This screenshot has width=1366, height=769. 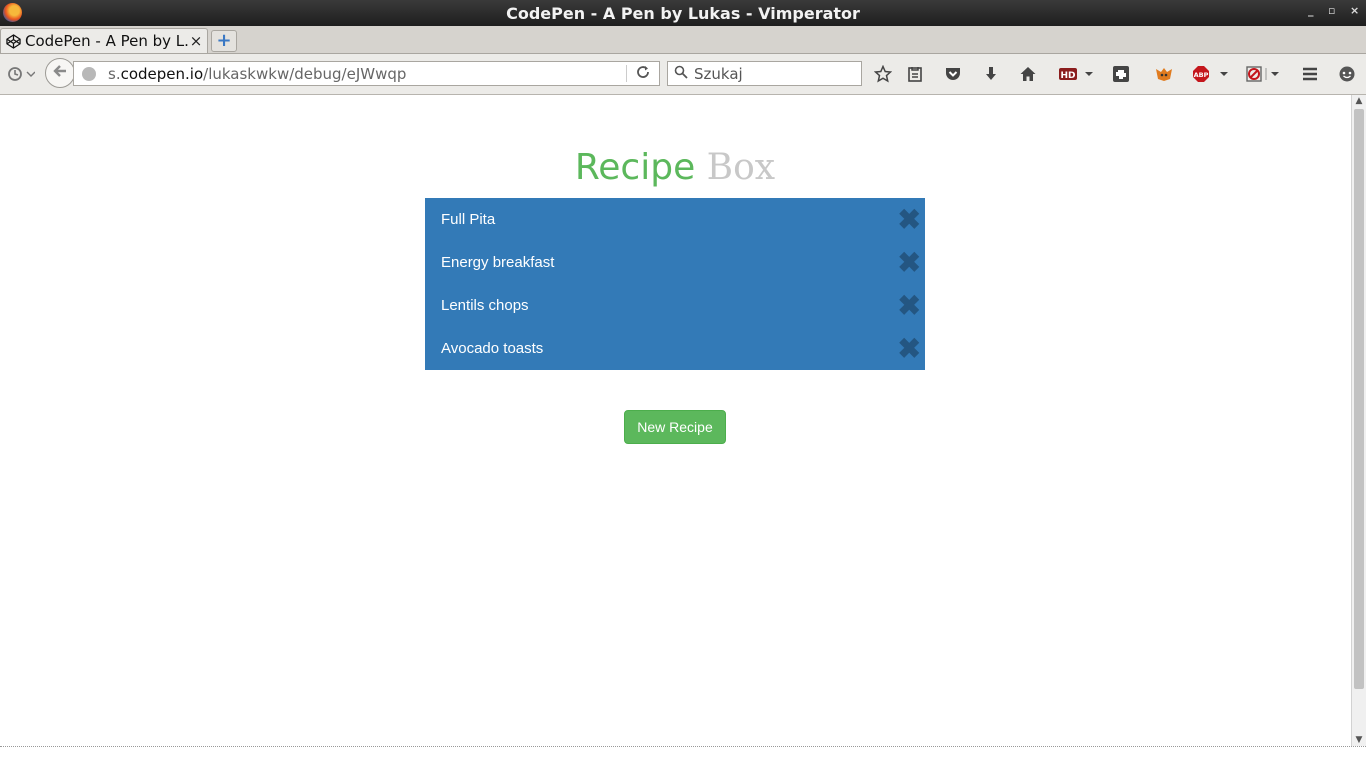 I want to click on hd-icon: HD, so click(x=1077, y=76).